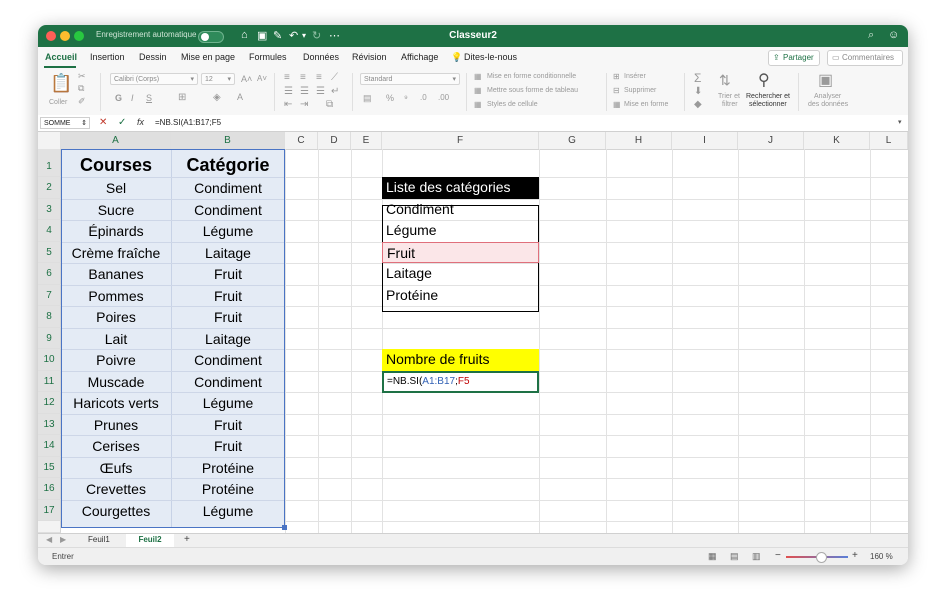 This screenshot has width=945, height=611. I want to click on table-cell-course: Sel, so click(116, 188).